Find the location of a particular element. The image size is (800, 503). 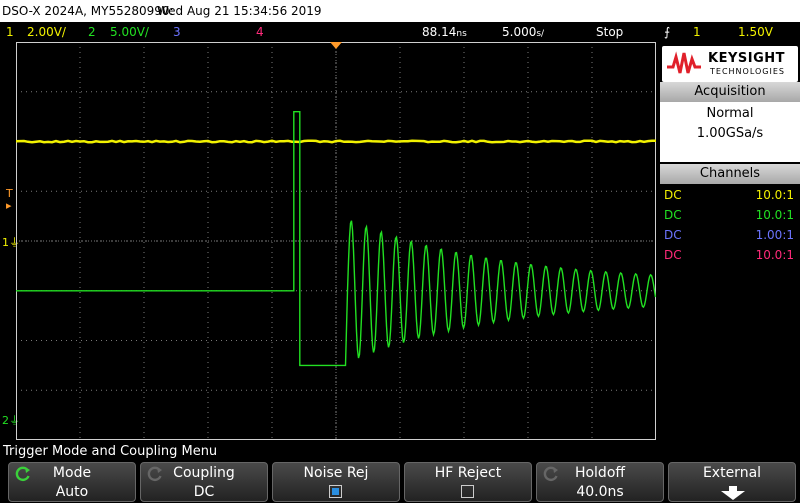

ch2-scale: 5.00V/ is located at coordinates (129, 32).